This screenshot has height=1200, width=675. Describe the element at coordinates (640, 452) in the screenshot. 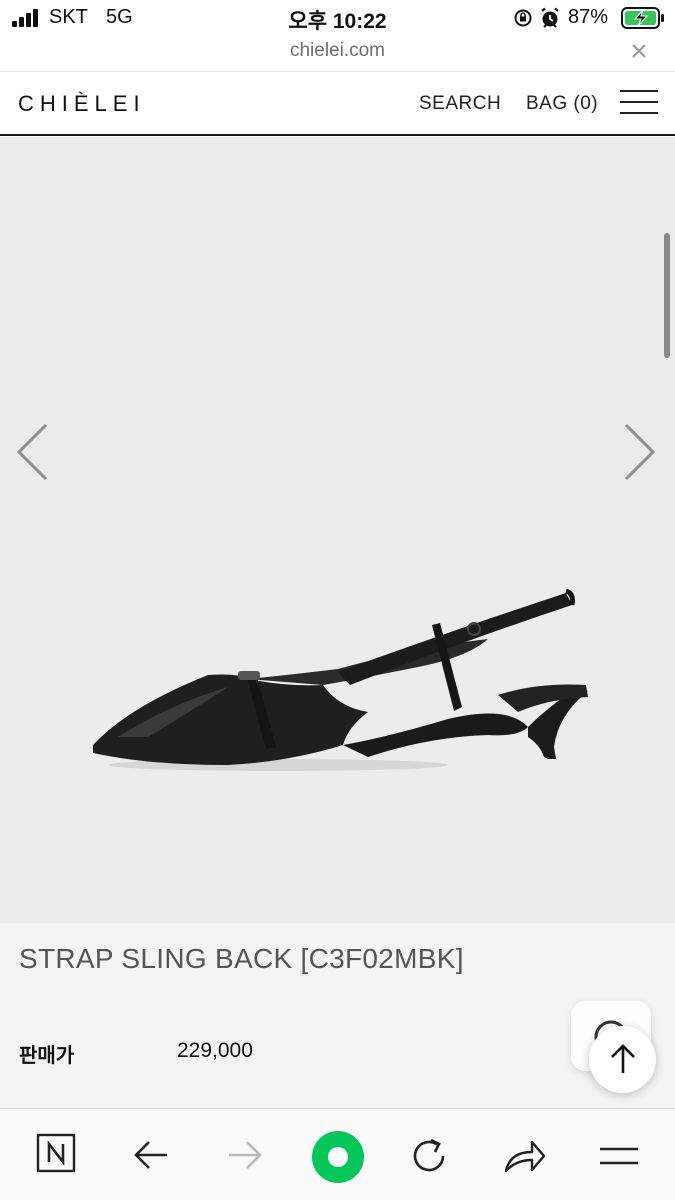

I see `chevron-right-icon` at that location.